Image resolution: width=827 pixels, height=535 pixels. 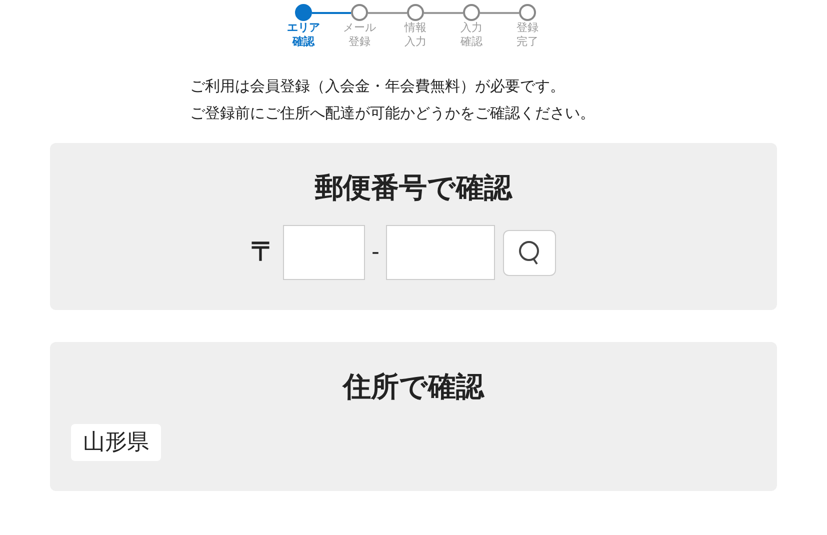 What do you see at coordinates (263, 252) in the screenshot?
I see `postal-mark: 〒` at bounding box center [263, 252].